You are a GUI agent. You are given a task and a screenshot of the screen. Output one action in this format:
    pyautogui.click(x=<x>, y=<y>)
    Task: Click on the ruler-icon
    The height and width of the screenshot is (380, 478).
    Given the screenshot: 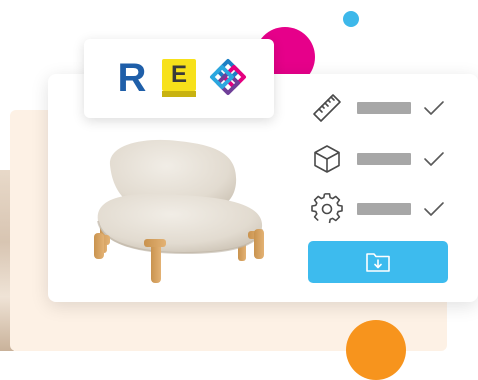 What is the action you would take?
    pyautogui.click(x=327, y=108)
    